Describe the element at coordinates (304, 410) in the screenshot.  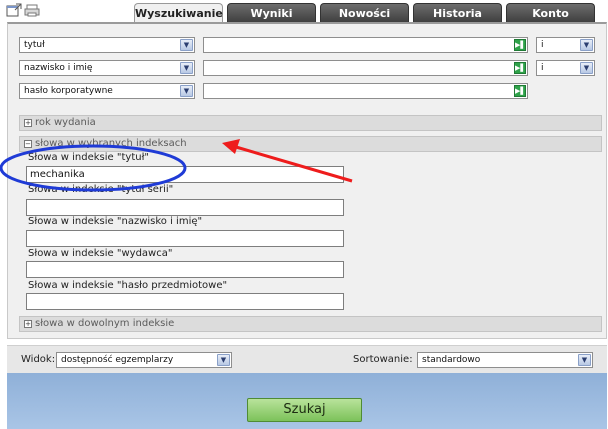
I see `search-button: Szukaj` at that location.